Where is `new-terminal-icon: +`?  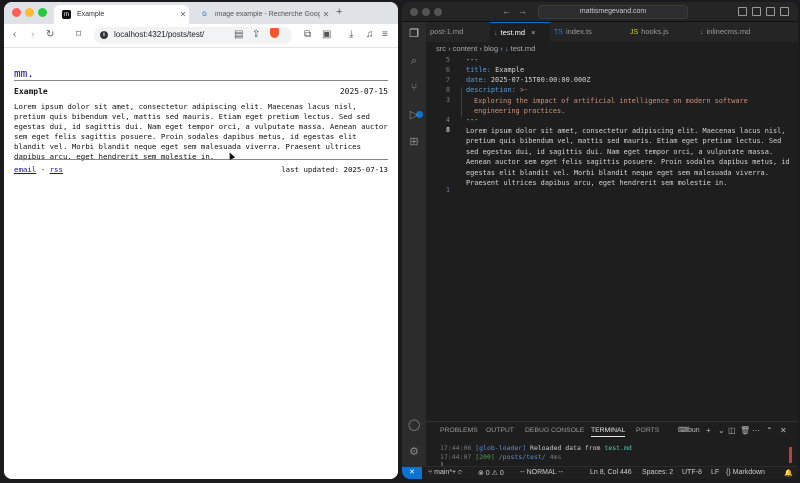 new-terminal-icon: + is located at coordinates (708, 430).